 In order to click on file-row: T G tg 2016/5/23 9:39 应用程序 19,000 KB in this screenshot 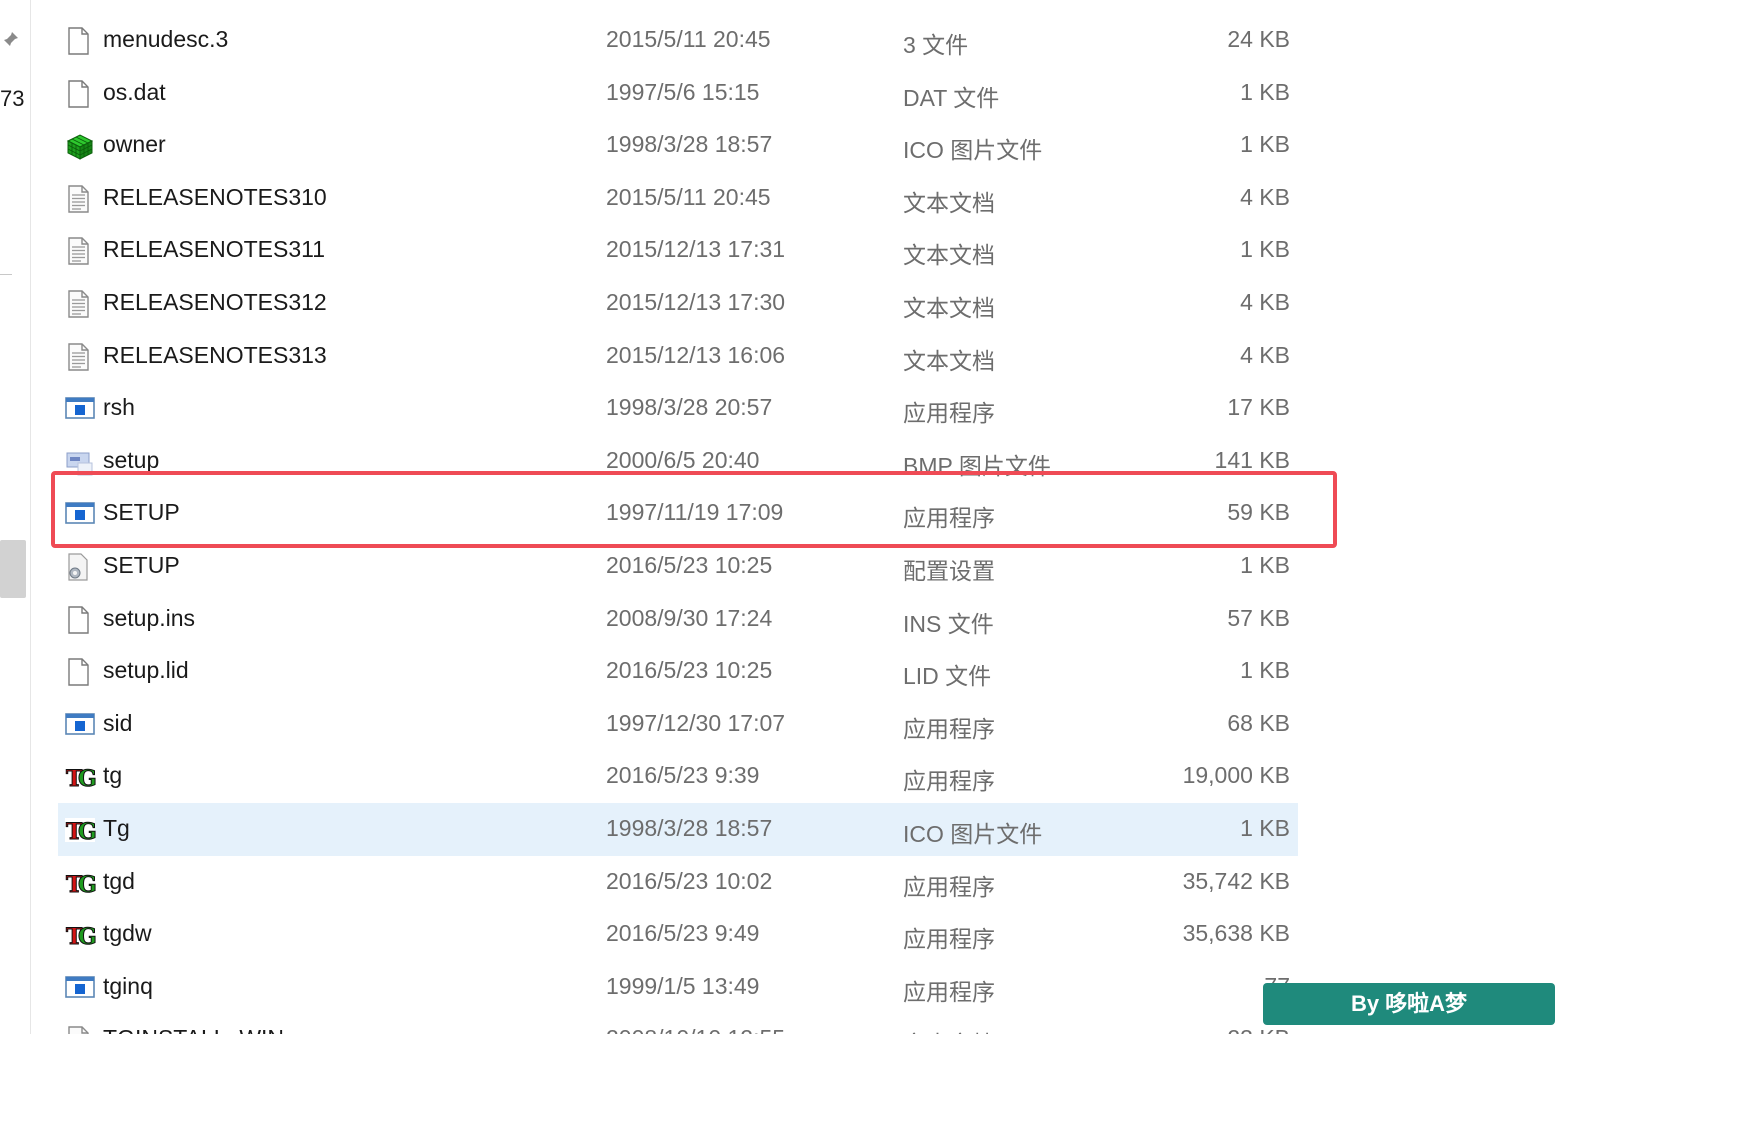, I will do `click(678, 776)`.